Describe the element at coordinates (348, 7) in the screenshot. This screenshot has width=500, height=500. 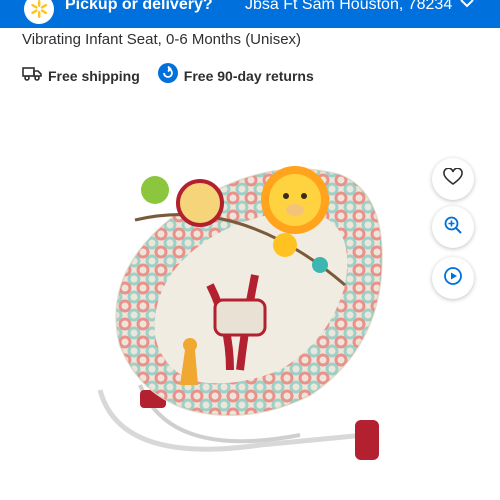
I see `store-location: Jbsa Ft Sam Houston, 78234` at that location.